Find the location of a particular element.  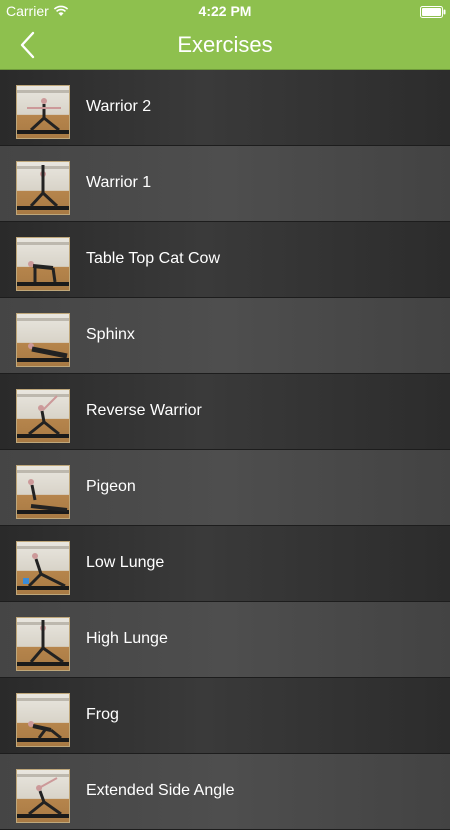

exercise-name: Reverse Warrior is located at coordinates (144, 410).